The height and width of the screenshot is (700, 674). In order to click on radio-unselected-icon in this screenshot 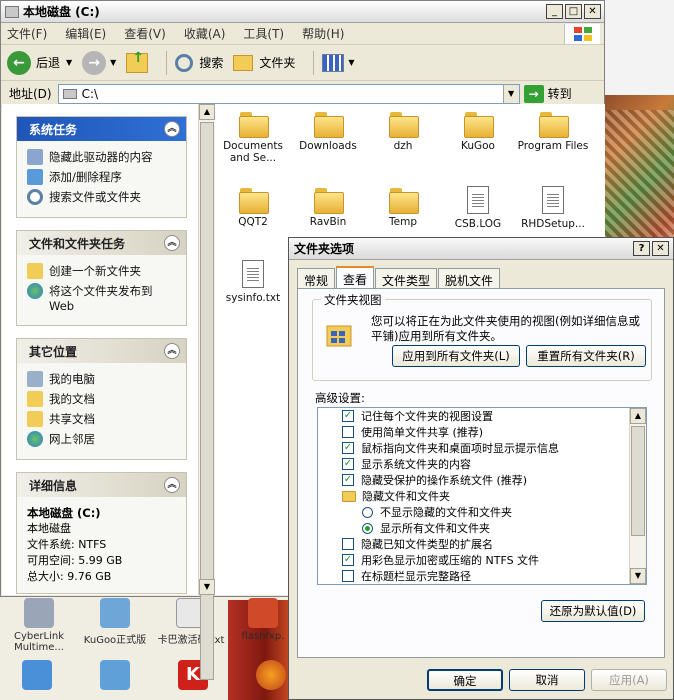, I will do `click(367, 512)`.